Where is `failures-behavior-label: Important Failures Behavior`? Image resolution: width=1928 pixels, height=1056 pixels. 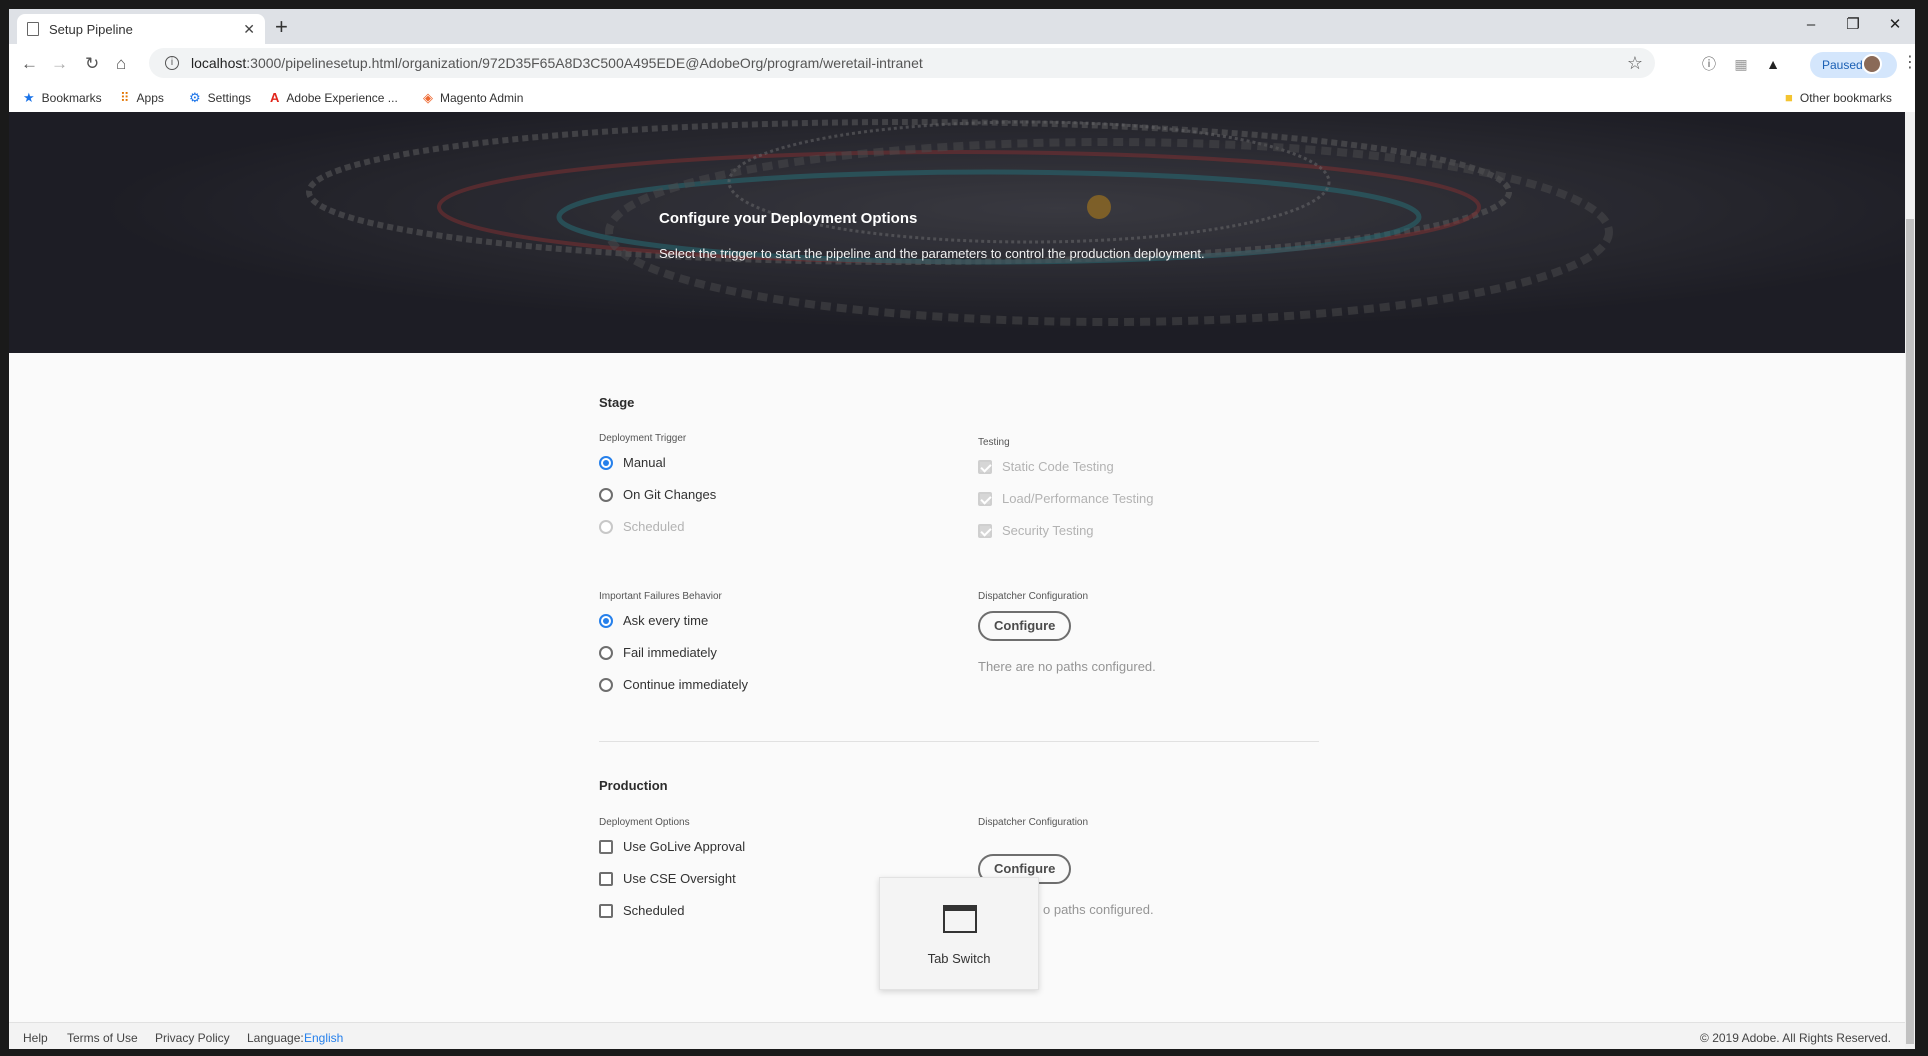 failures-behavior-label: Important Failures Behavior is located at coordinates (660, 596).